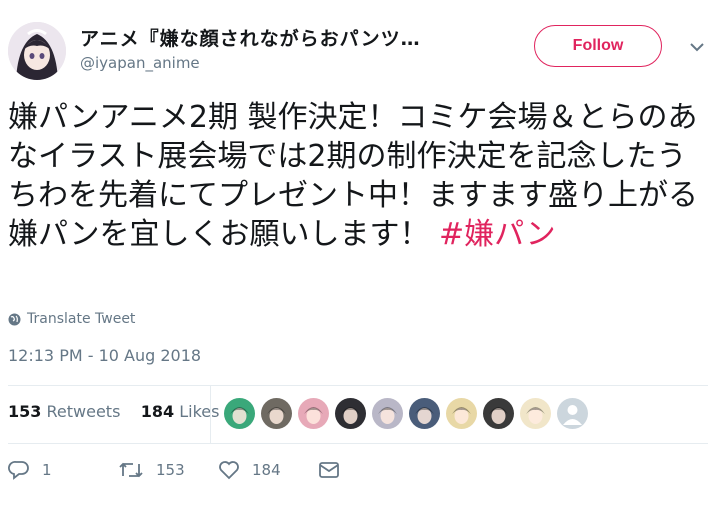 The image size is (716, 505). I want to click on likes-count: 184, so click(157, 411).